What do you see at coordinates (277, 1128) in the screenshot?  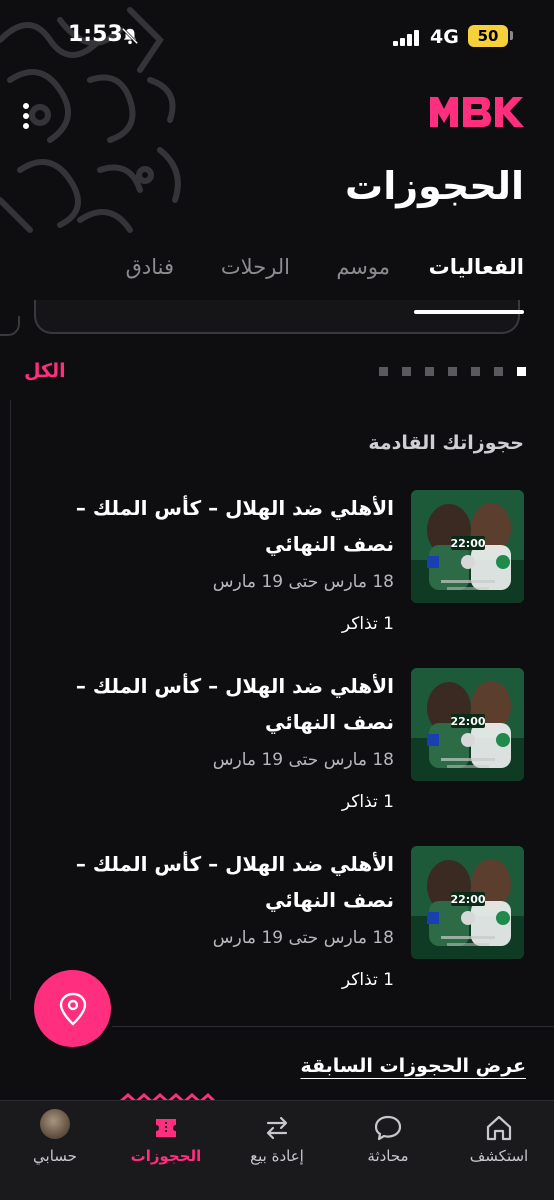 I see `resale-arrows-icon` at bounding box center [277, 1128].